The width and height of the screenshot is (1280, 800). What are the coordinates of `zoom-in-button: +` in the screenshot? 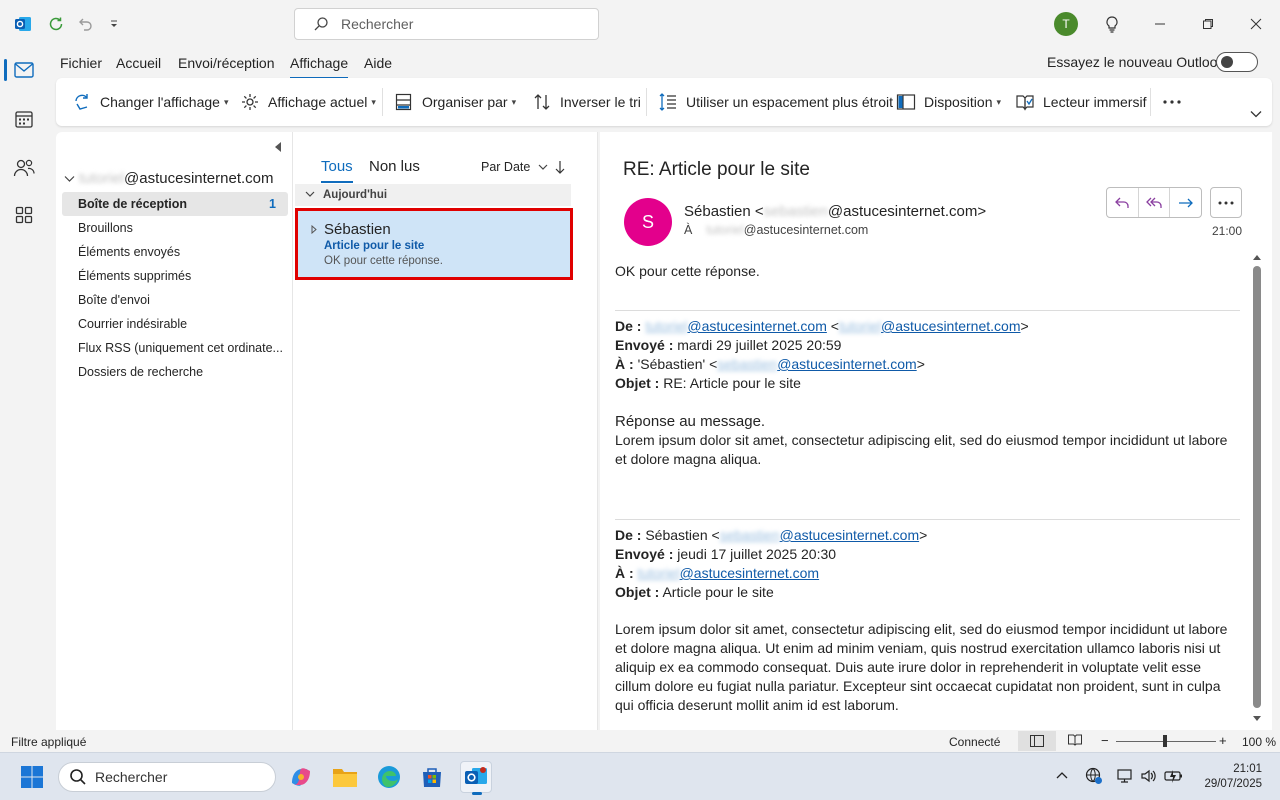 It's located at (1223, 740).